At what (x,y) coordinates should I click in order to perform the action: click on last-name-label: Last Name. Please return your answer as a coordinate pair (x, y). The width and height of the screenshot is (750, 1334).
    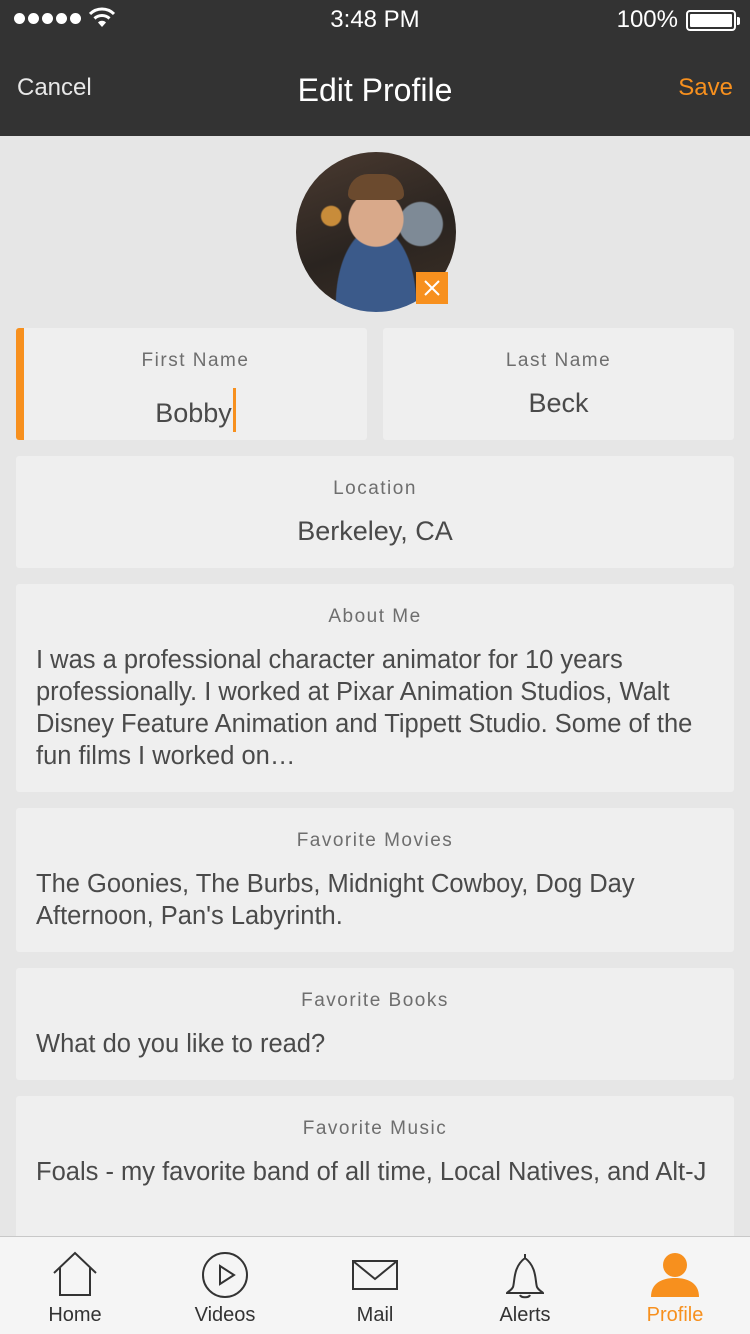
    Looking at the image, I should click on (558, 360).